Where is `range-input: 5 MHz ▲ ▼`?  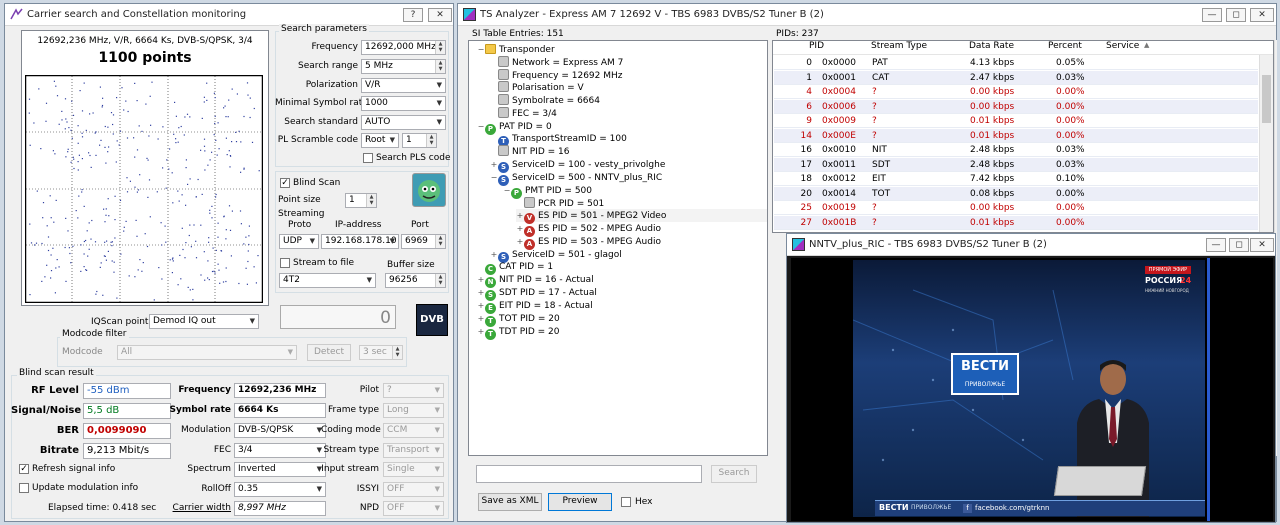 range-input: 5 MHz ▲ ▼ is located at coordinates (403, 66).